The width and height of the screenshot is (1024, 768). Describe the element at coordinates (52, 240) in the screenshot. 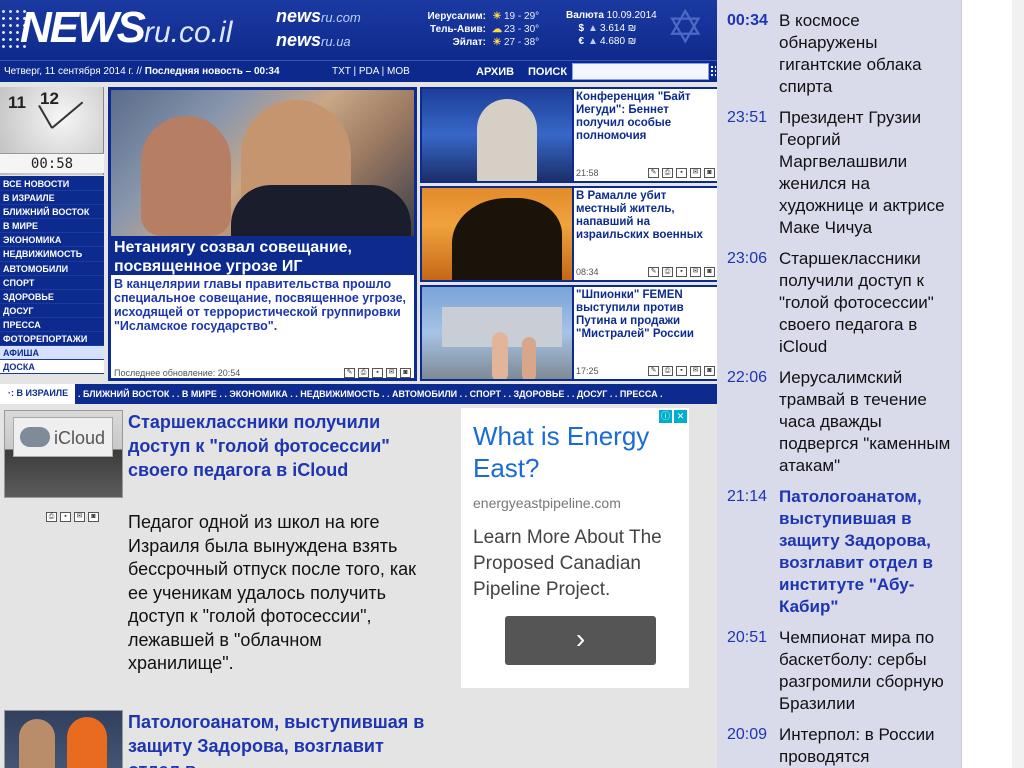

I see `nav-item: ЭКОНОМИКА` at that location.